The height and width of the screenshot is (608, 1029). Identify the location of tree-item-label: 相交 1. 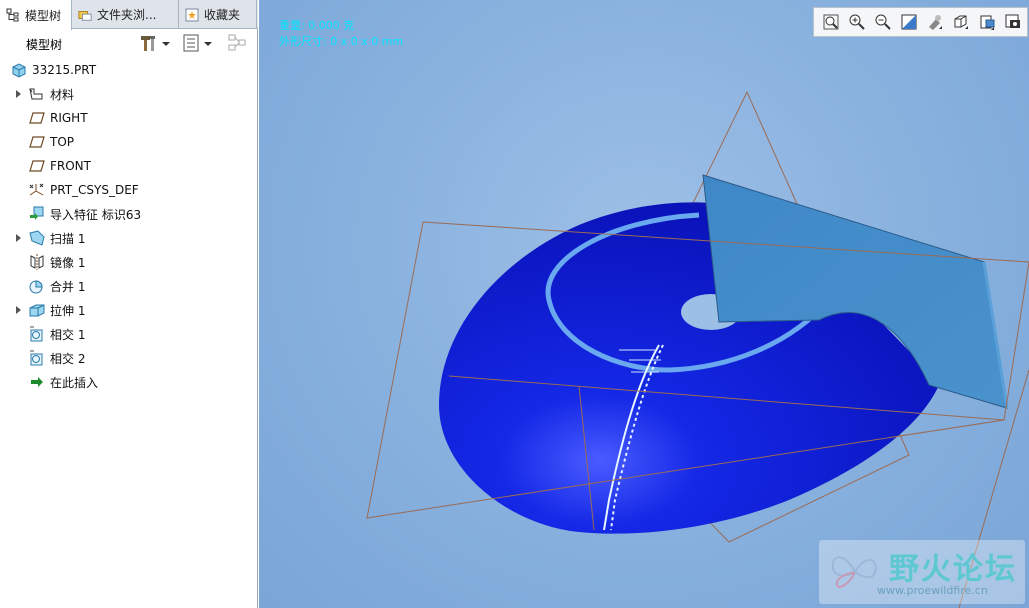
(68, 334).